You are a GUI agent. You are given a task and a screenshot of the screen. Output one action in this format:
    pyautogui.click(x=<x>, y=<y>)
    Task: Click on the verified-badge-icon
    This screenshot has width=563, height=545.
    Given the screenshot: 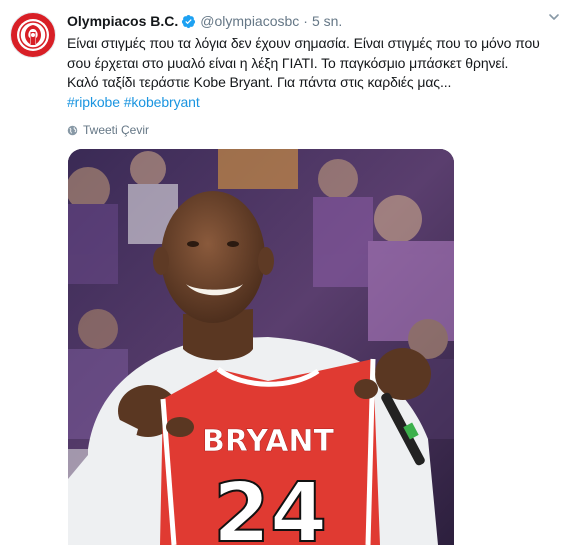 What is the action you would take?
    pyautogui.click(x=188, y=21)
    